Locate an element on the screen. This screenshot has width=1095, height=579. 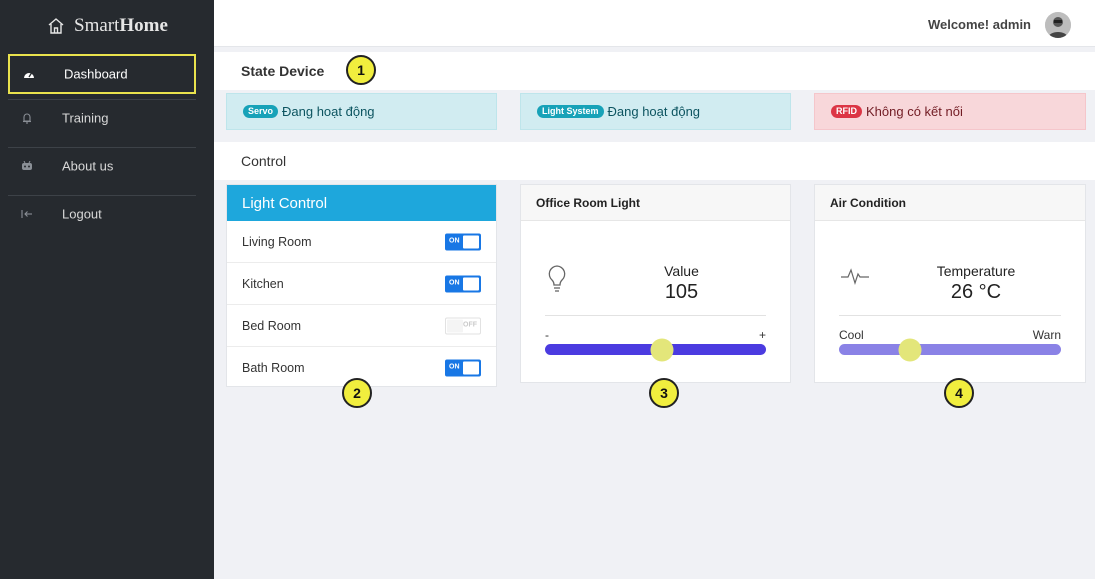
status-badge: Servo is located at coordinates (261, 111).